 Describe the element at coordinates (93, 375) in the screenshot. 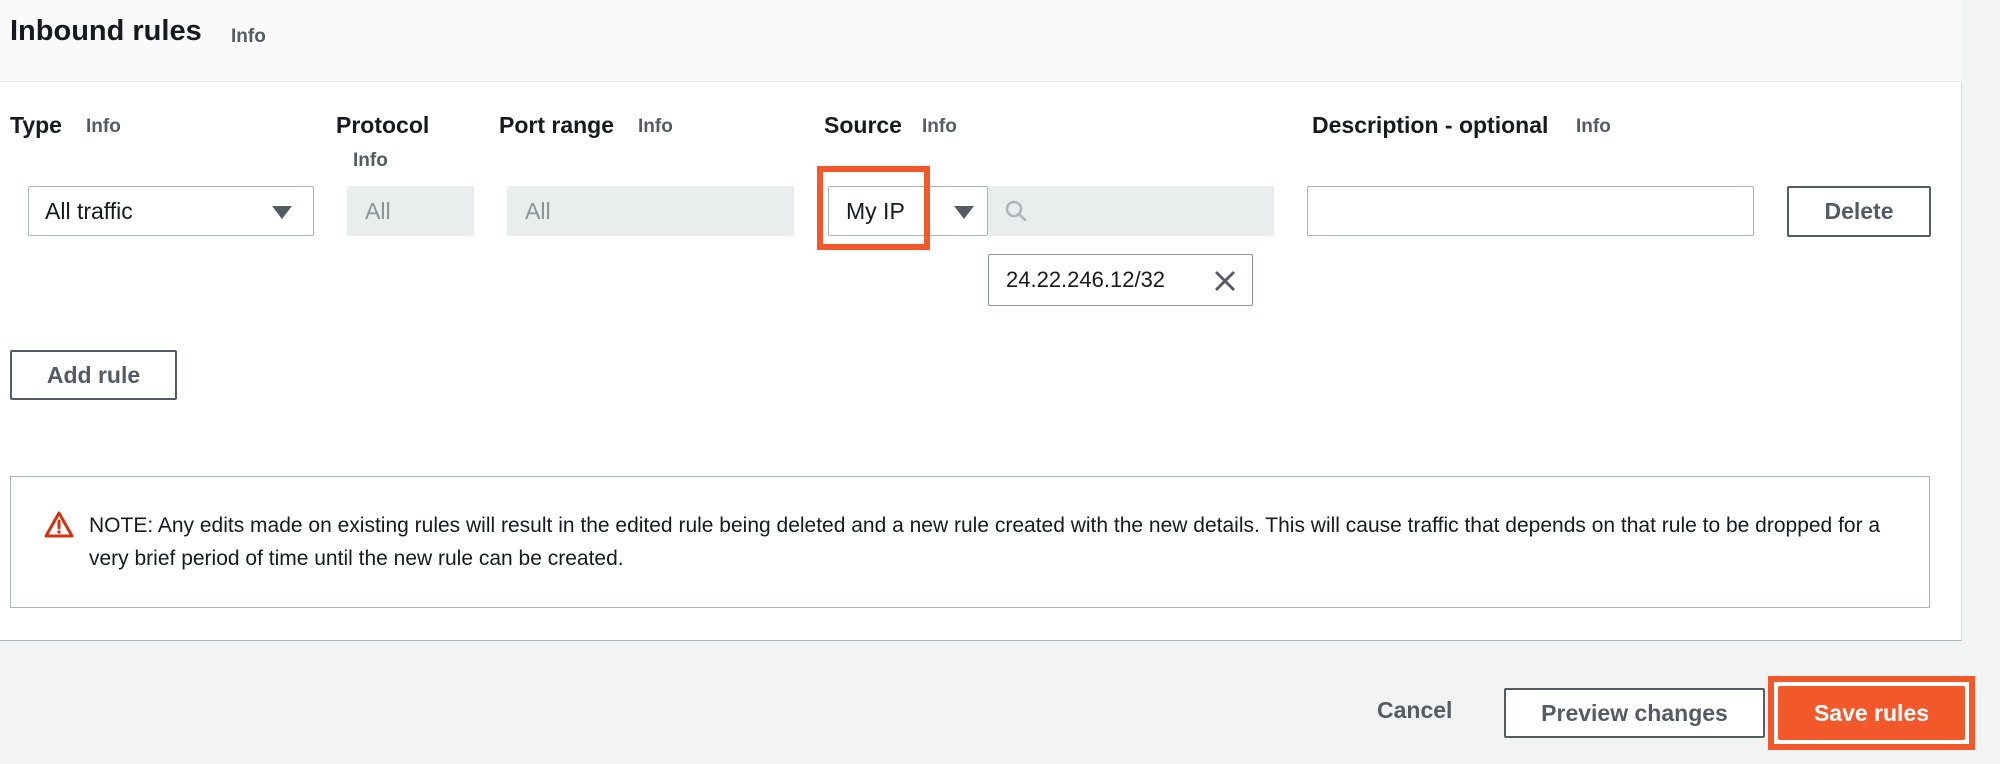

I see `add-rule-button: Add rule` at that location.